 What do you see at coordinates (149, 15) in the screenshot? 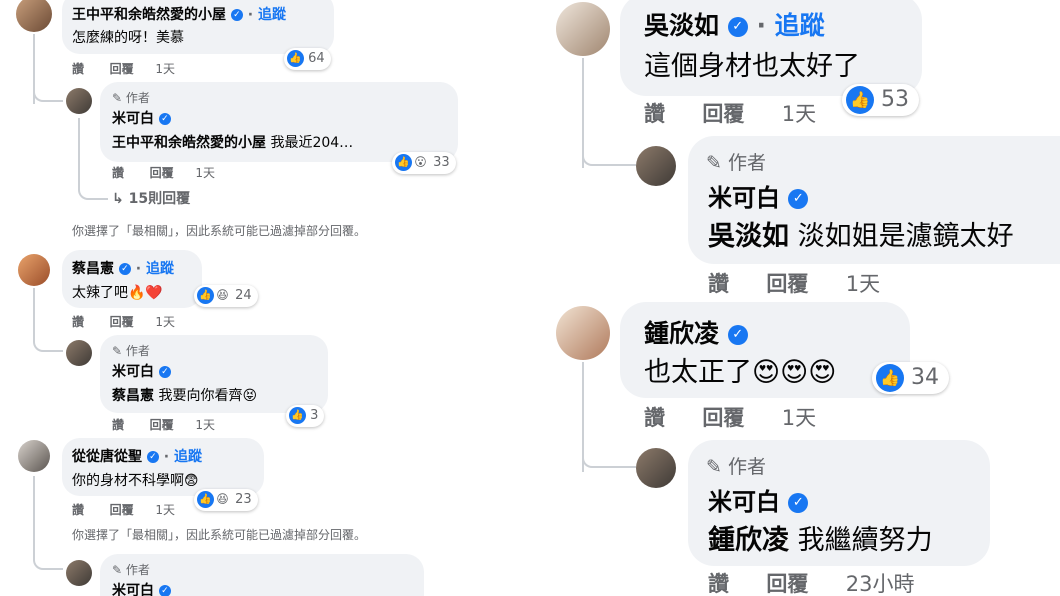
I see `commenter-name: 王中平和余皓然愛的小屋` at bounding box center [149, 15].